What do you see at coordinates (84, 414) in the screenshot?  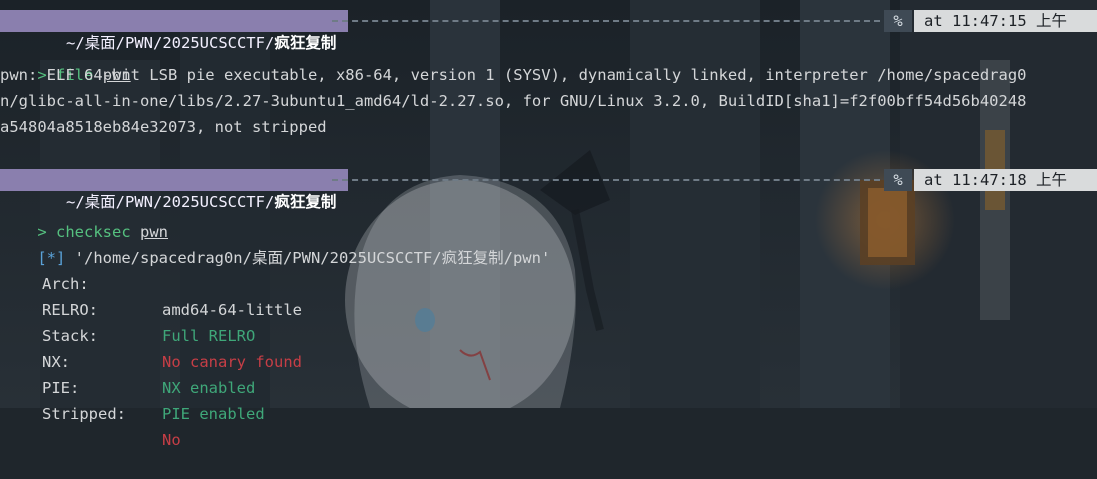 I see `checksec-label: Stripped:` at bounding box center [84, 414].